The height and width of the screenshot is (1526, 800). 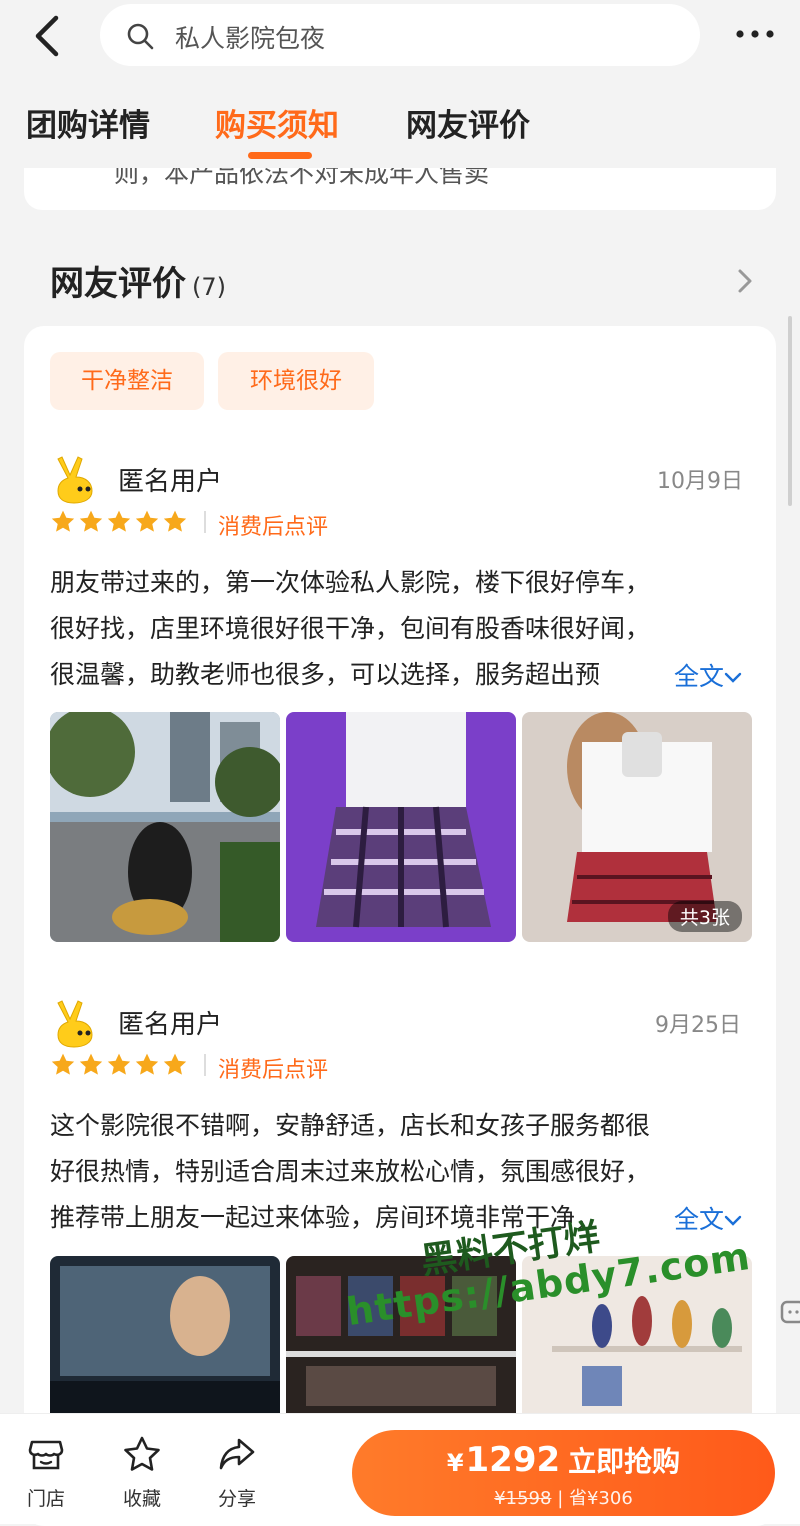 What do you see at coordinates (400, 35) in the screenshot?
I see `search-bar: 私人影院包夜` at bounding box center [400, 35].